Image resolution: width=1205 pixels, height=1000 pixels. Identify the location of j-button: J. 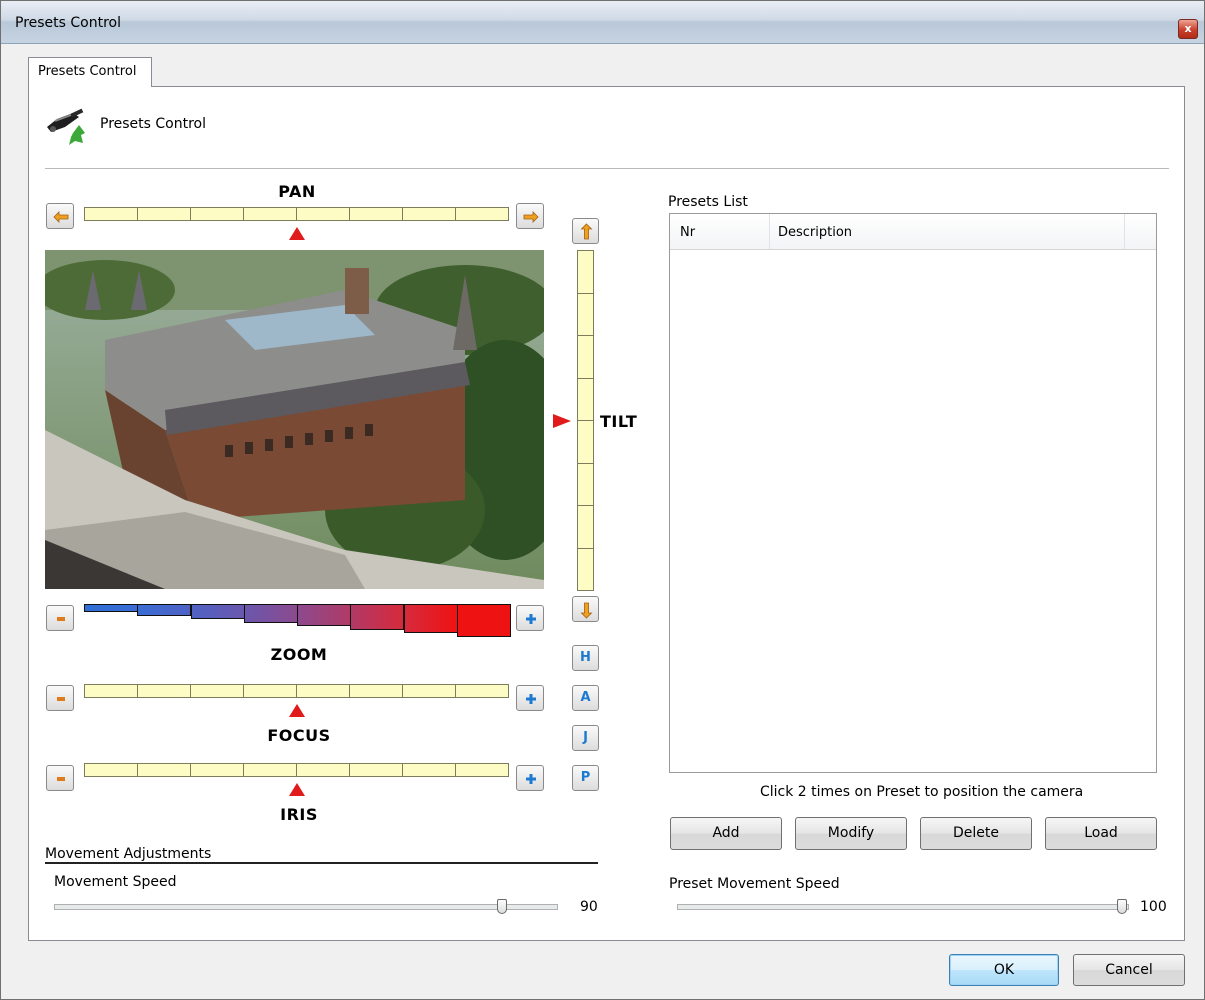
(585, 738).